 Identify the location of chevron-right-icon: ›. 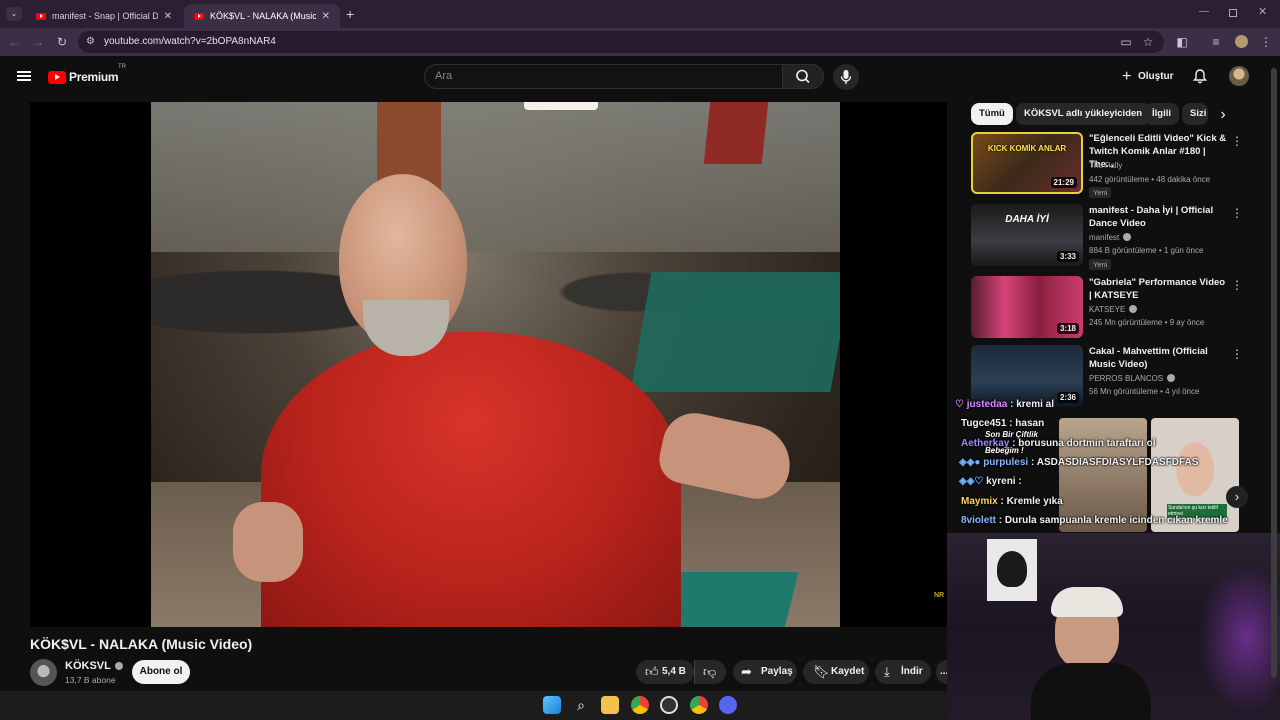
(1223, 115).